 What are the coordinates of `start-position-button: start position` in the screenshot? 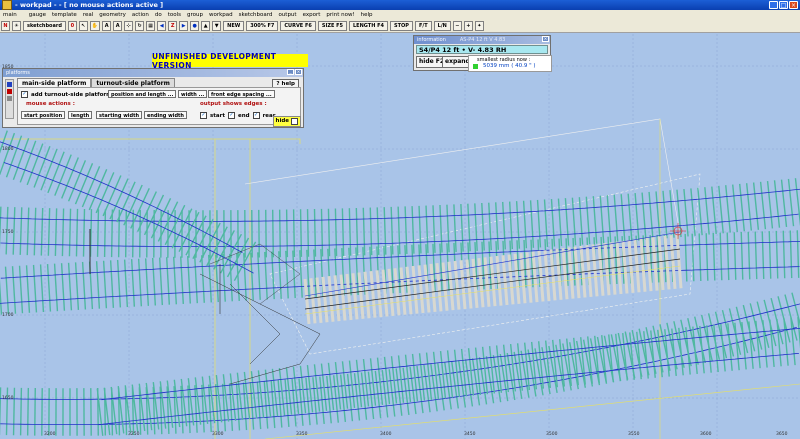 It's located at (43, 115).